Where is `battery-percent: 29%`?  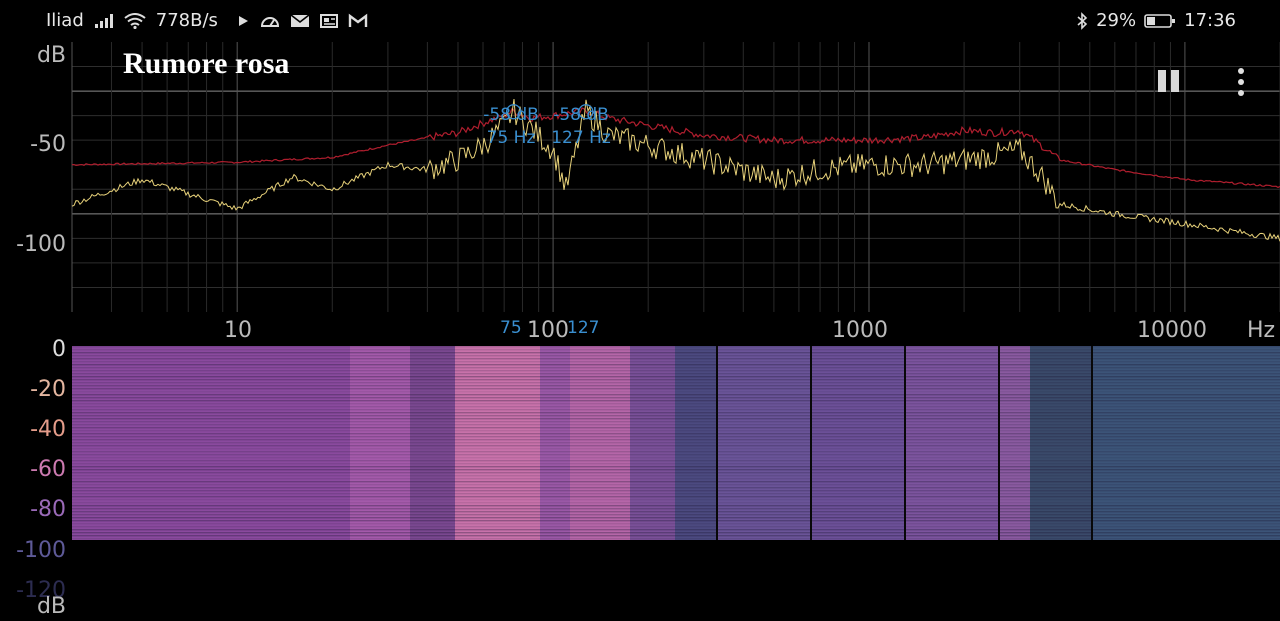
battery-percent: 29% is located at coordinates (1116, 20).